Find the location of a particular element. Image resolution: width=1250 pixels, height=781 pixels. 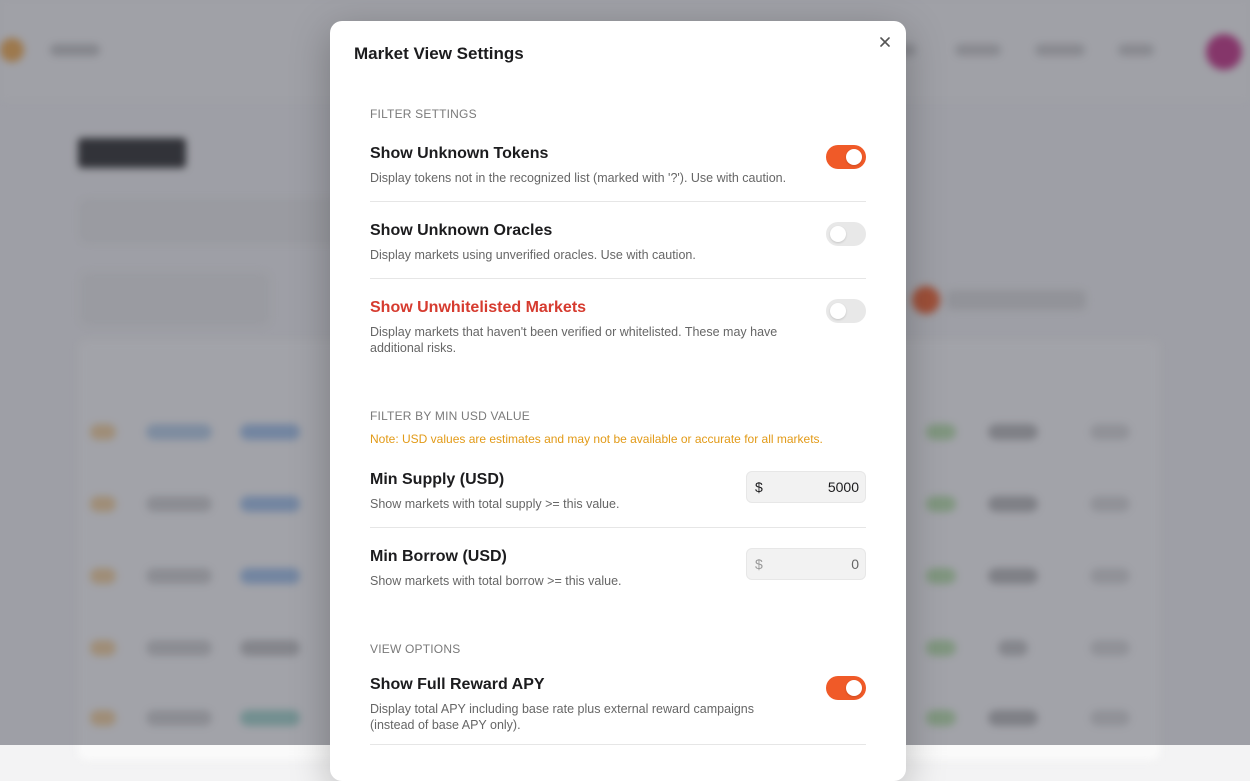

min-borrow-input is located at coordinates (814, 564).